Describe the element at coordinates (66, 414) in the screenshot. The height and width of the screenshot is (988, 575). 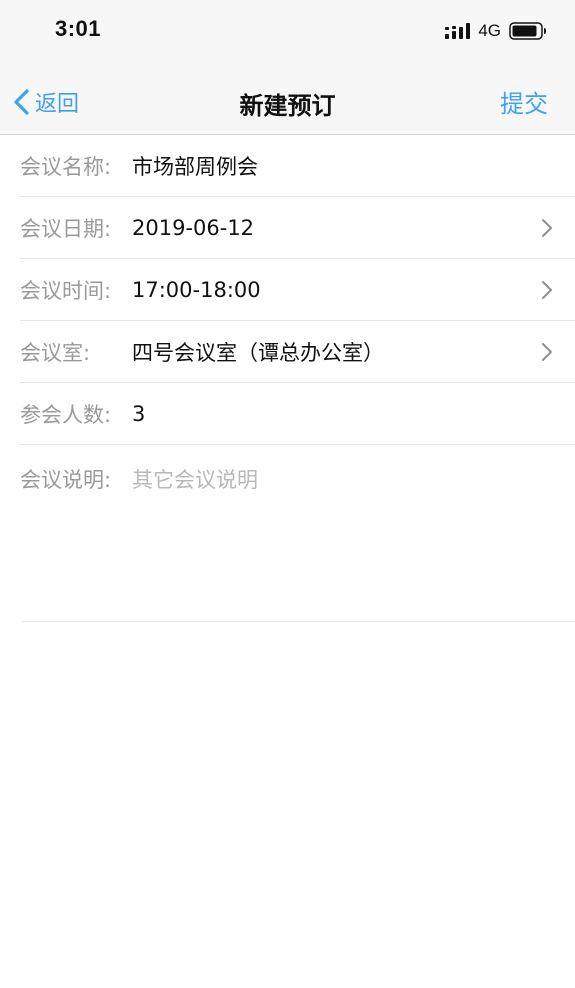
I see `attendee-count-label: 参会人数:` at that location.